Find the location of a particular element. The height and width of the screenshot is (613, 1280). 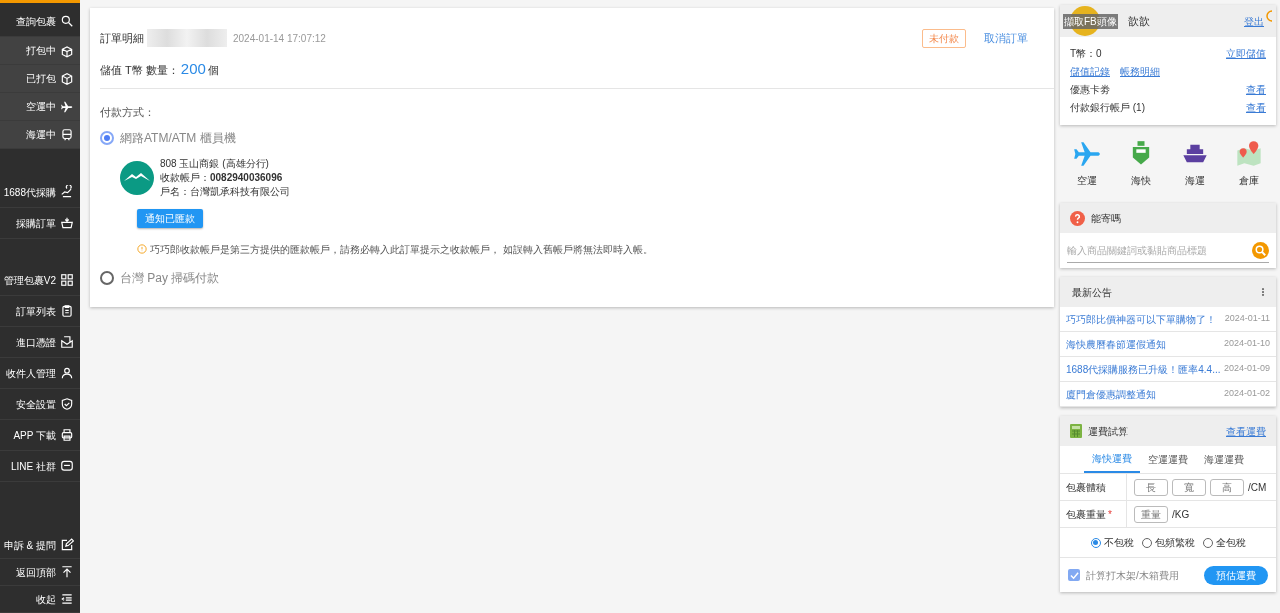

news-date: 2024-01-10 is located at coordinates (1246, 344).